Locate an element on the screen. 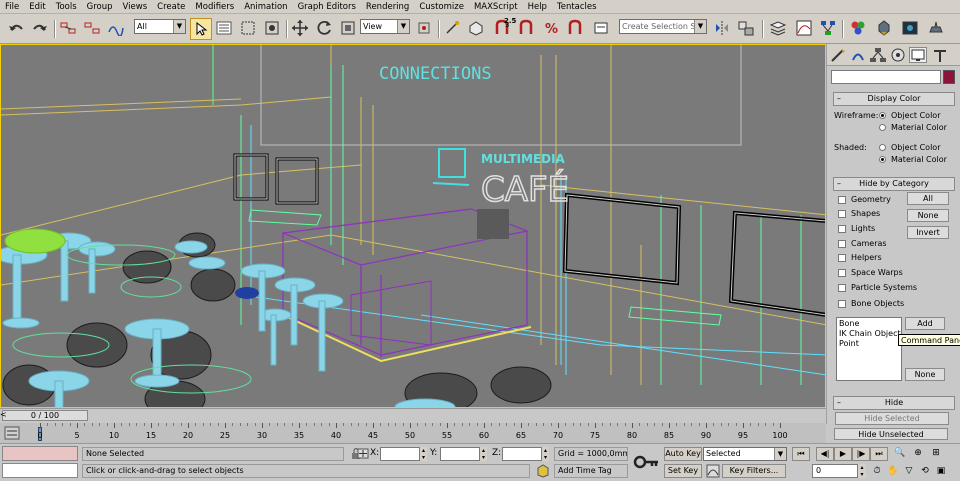 This screenshot has height=481, width=960. select-object-icon is located at coordinates (201, 29).